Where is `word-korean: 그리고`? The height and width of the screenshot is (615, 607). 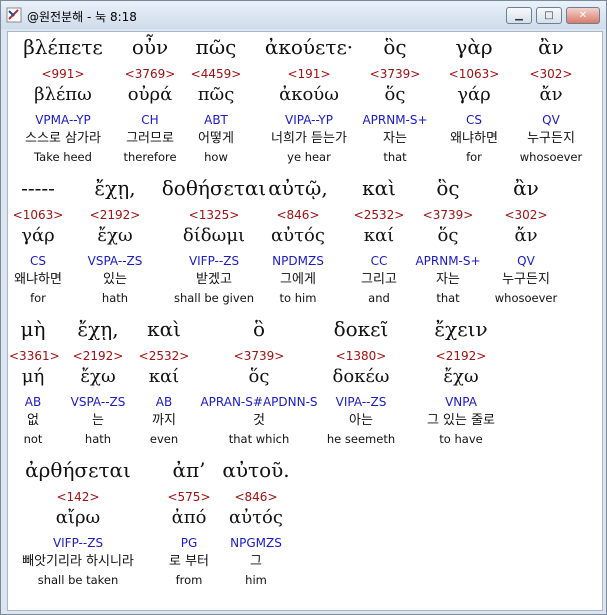
word-korean: 그리고 is located at coordinates (379, 279).